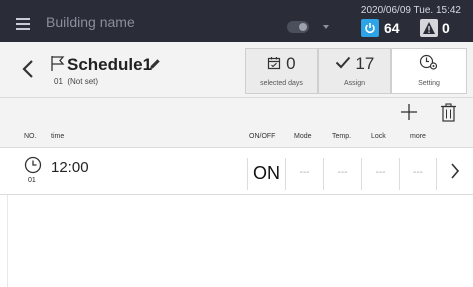 The image size is (473, 287). What do you see at coordinates (58, 81) in the screenshot?
I see `schedule-number: 01` at bounding box center [58, 81].